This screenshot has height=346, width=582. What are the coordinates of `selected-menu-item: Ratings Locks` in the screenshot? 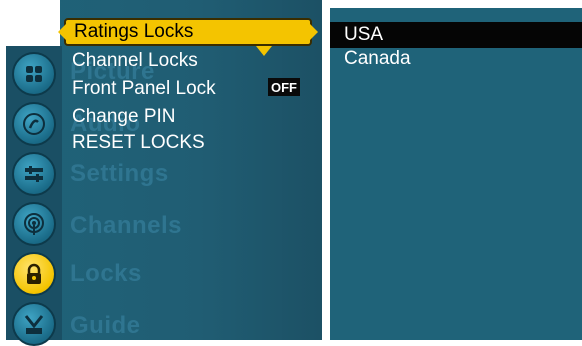 It's located at (188, 32).